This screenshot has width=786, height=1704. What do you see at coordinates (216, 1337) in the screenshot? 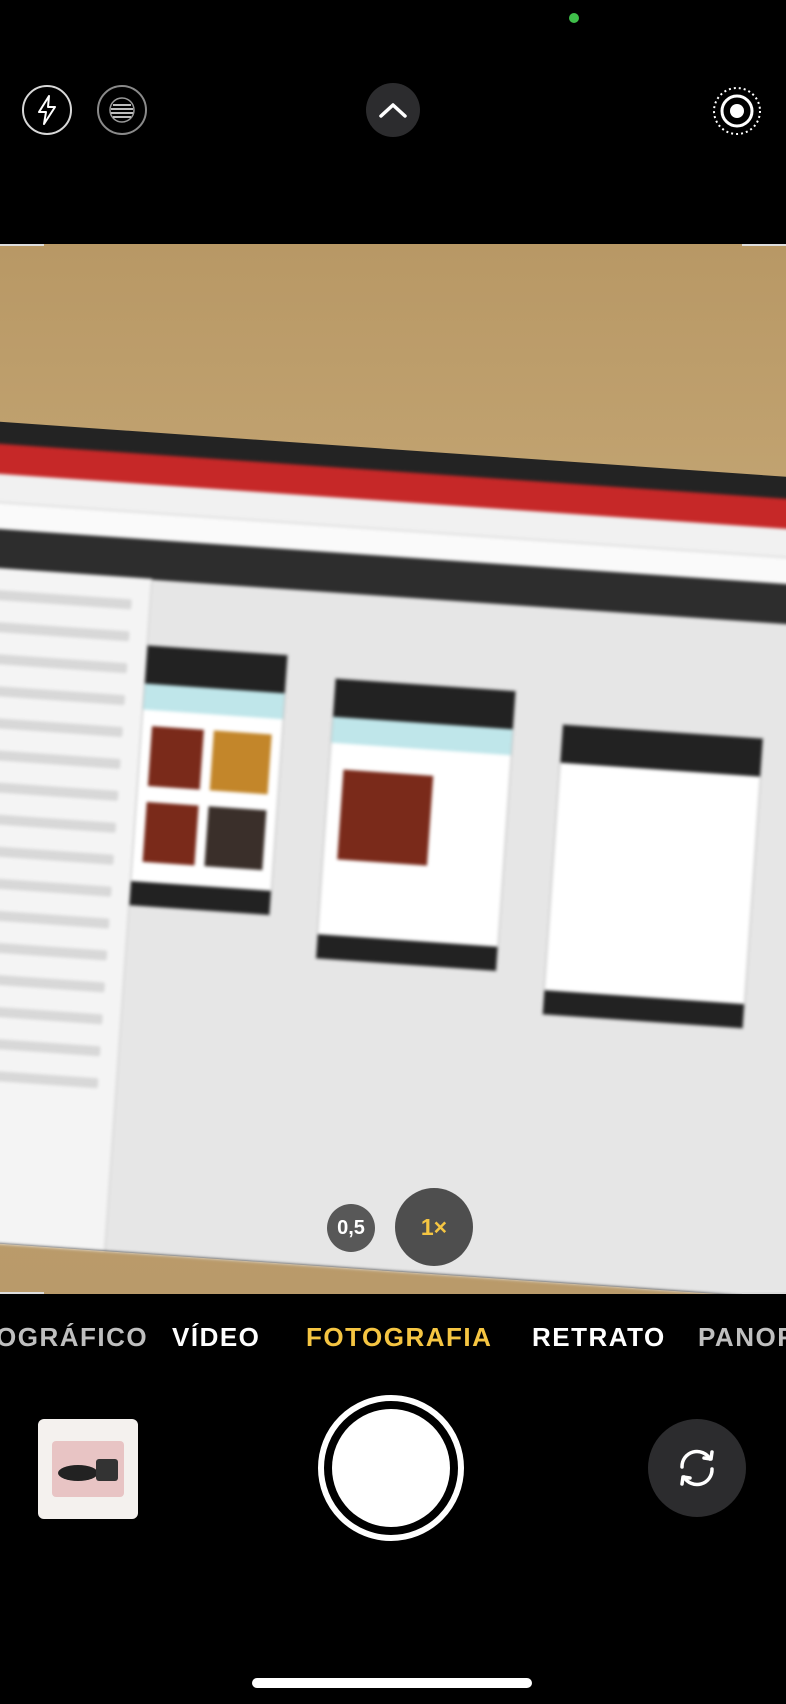
I see `mode-video: VÍDEO` at bounding box center [216, 1337].